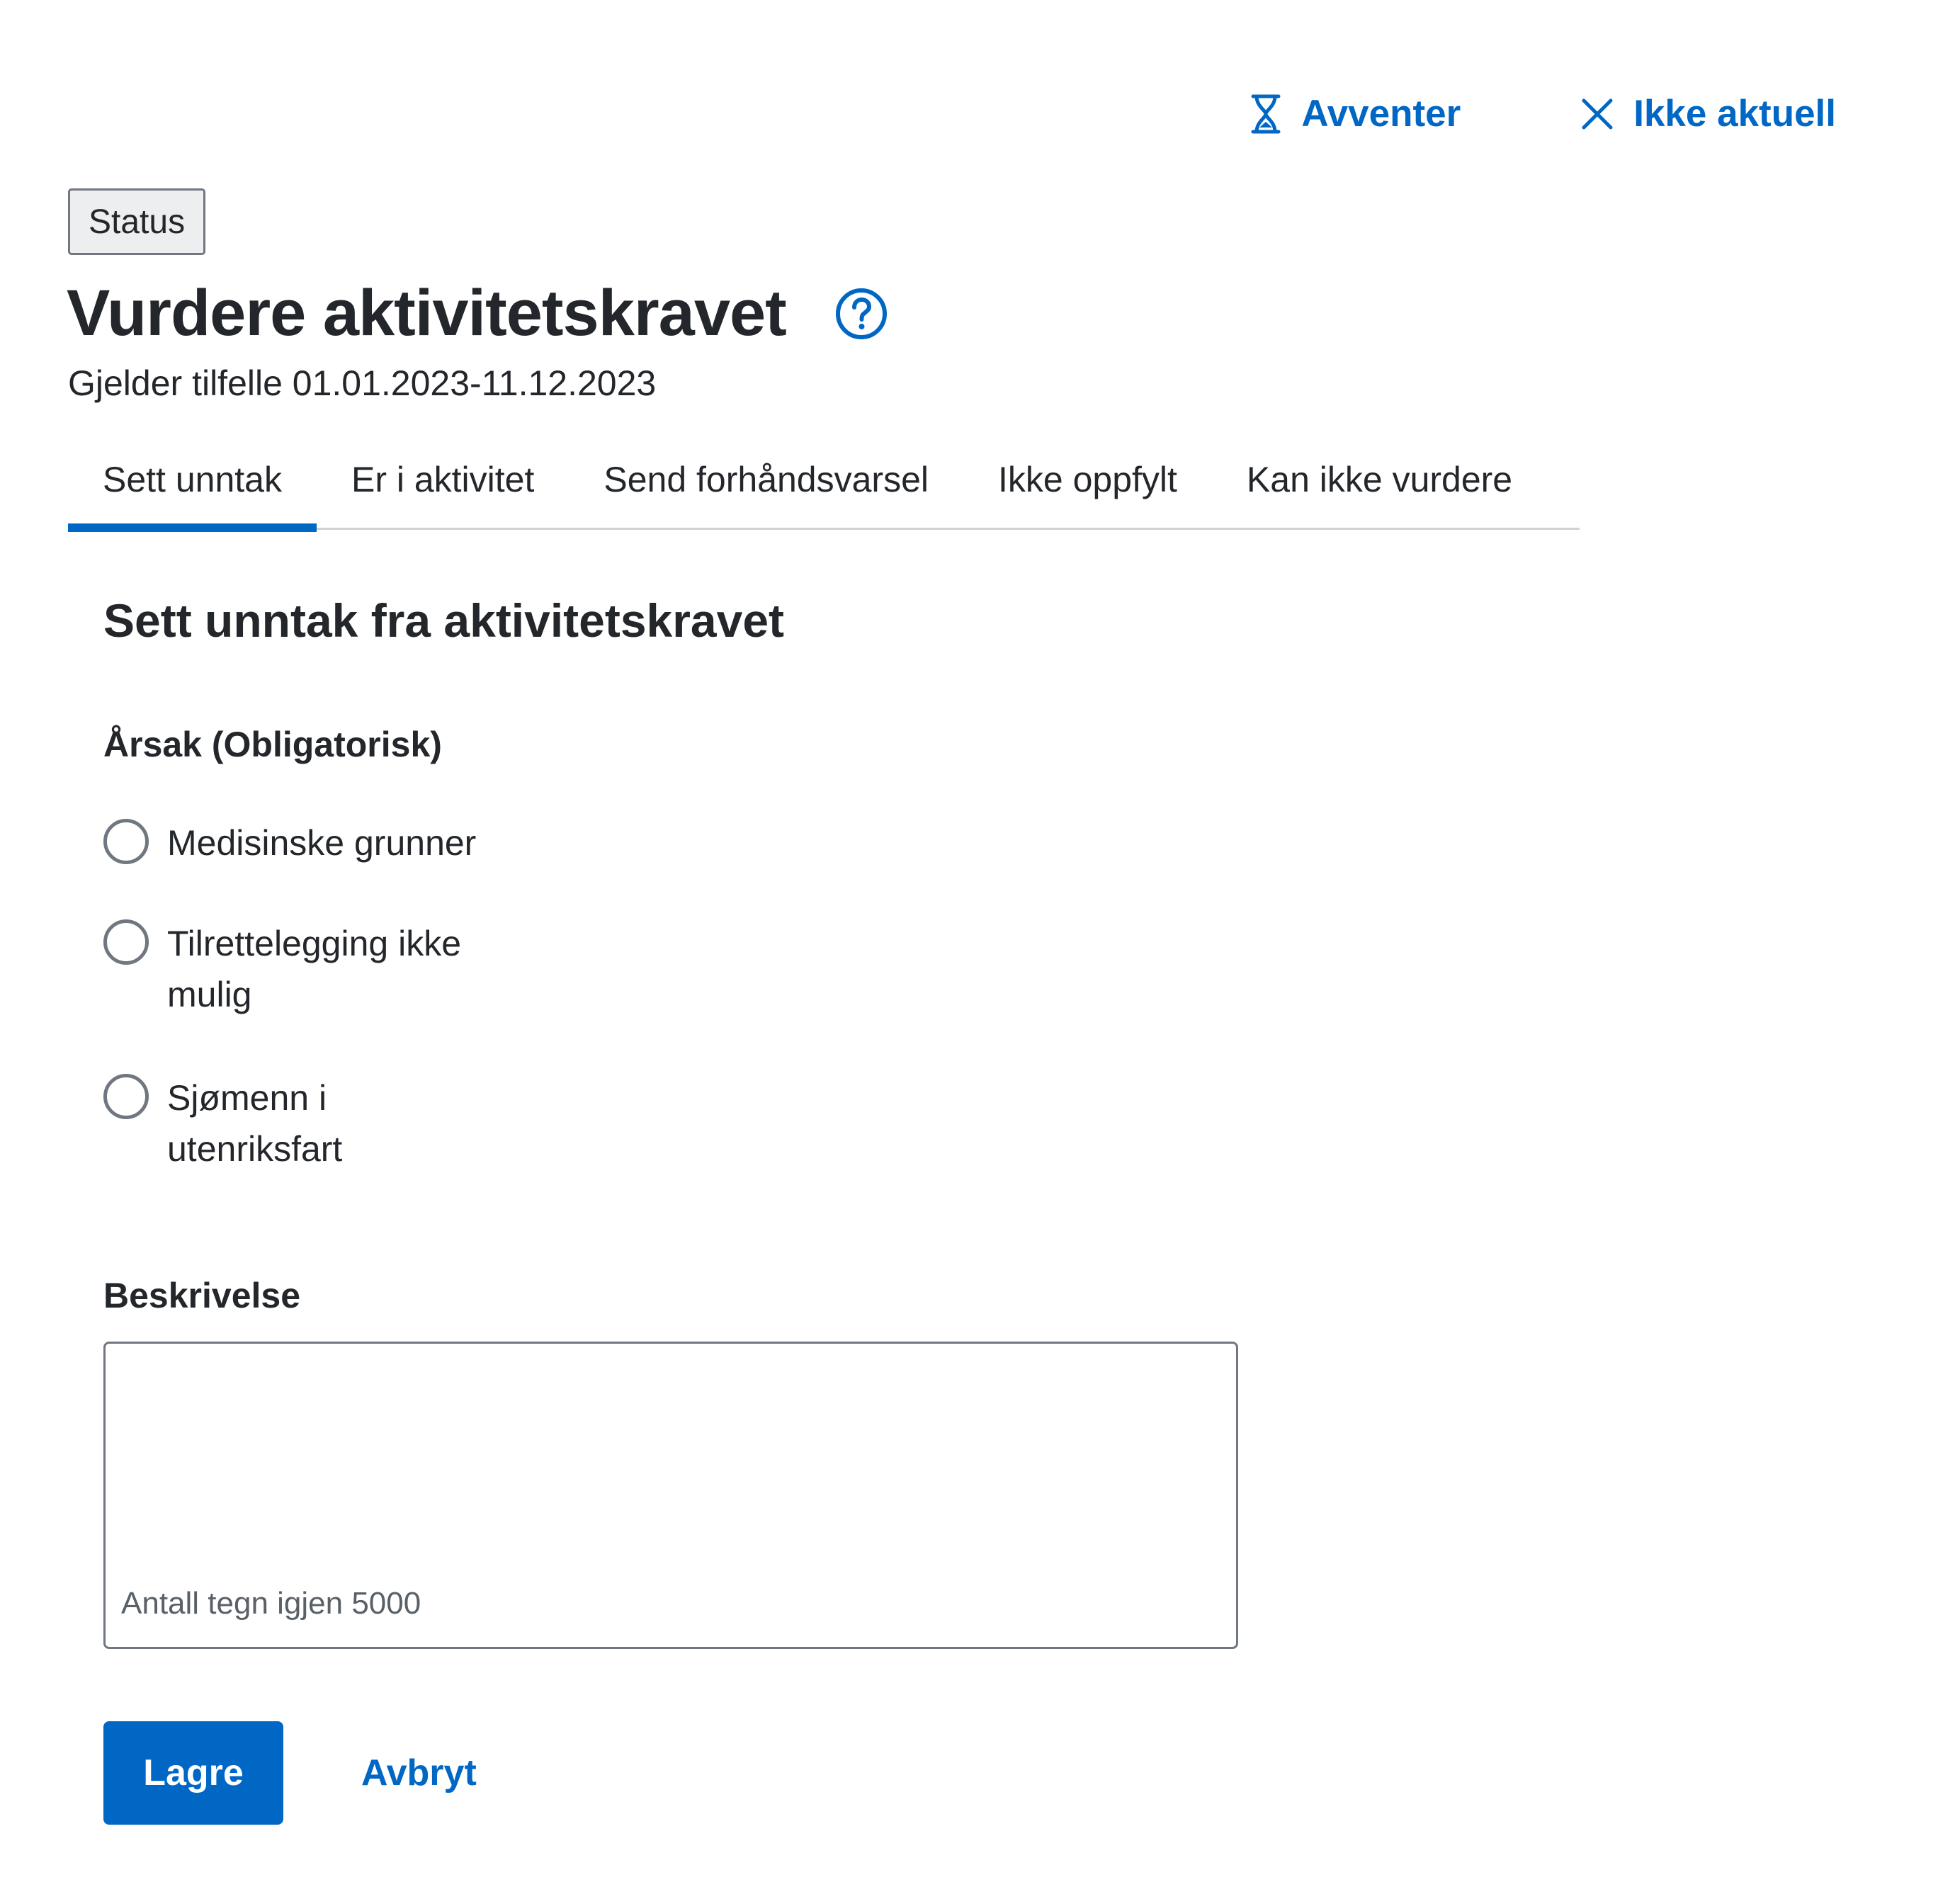 This screenshot has height=1904, width=1938. Describe the element at coordinates (255, 1124) in the screenshot. I see `radio-label: Sjømenn i utenriksfart` at that location.